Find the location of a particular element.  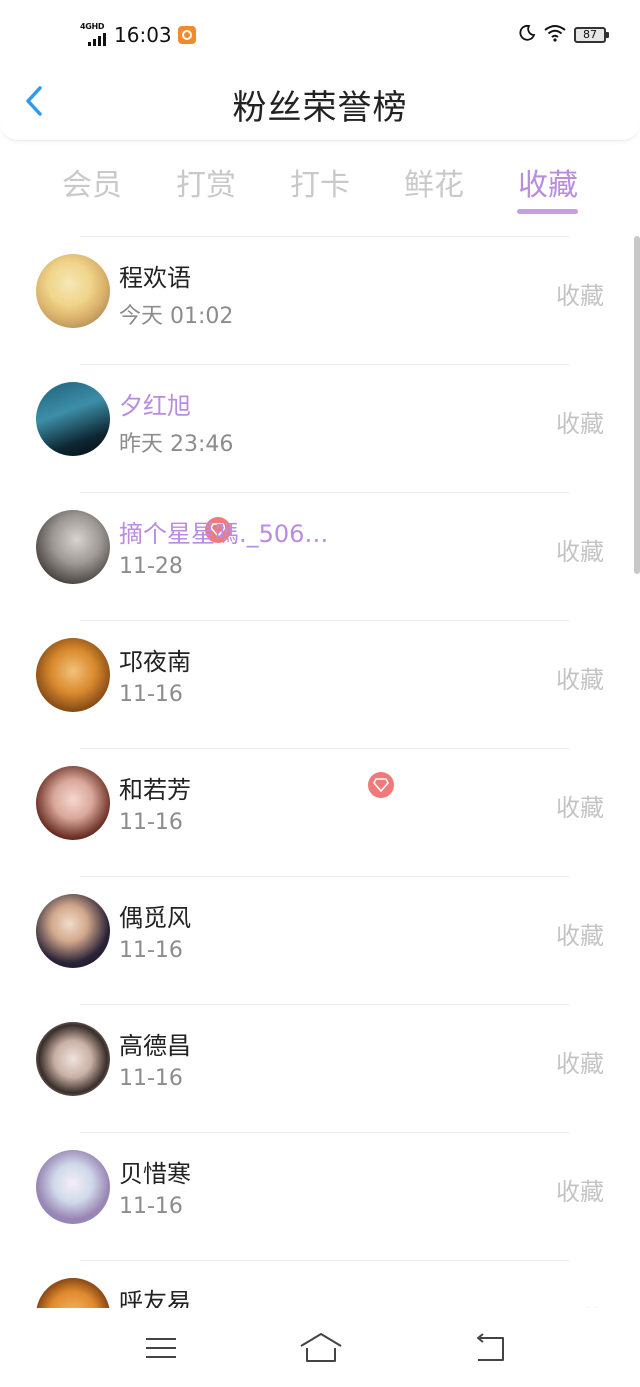

list-item: 呼友易 收藏 is located at coordinates (320, 1284).